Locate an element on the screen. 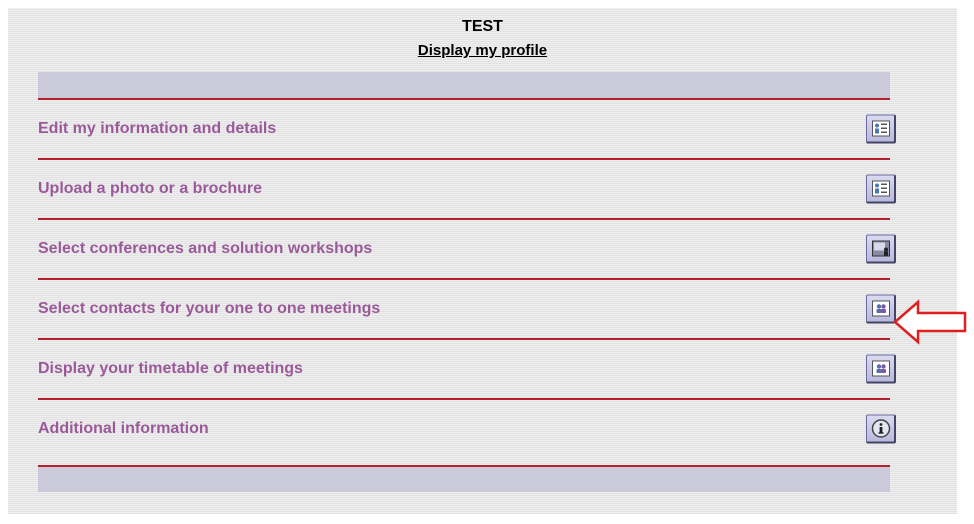  menu-item-label: Display your timetable of meetings is located at coordinates (170, 368).